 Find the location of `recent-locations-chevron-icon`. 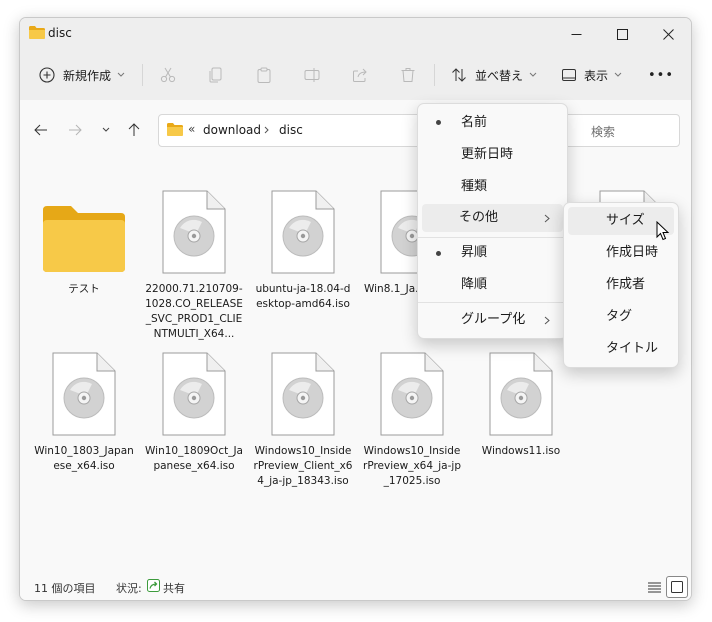

recent-locations-chevron-icon is located at coordinates (106, 130).